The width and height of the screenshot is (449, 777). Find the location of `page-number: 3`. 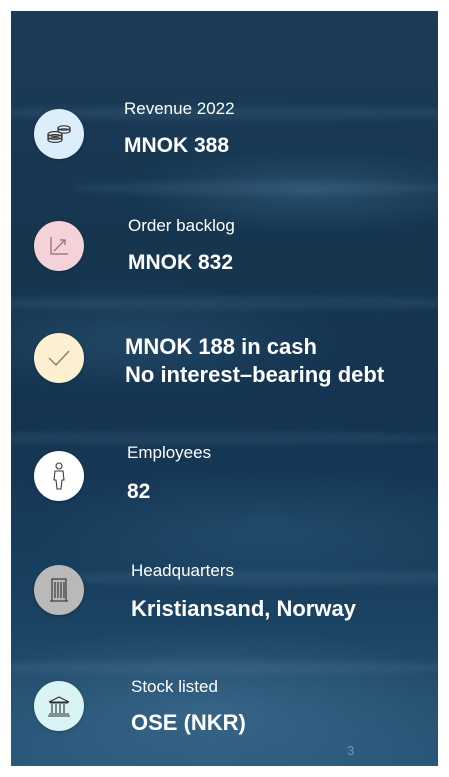

page-number: 3 is located at coordinates (351, 750).